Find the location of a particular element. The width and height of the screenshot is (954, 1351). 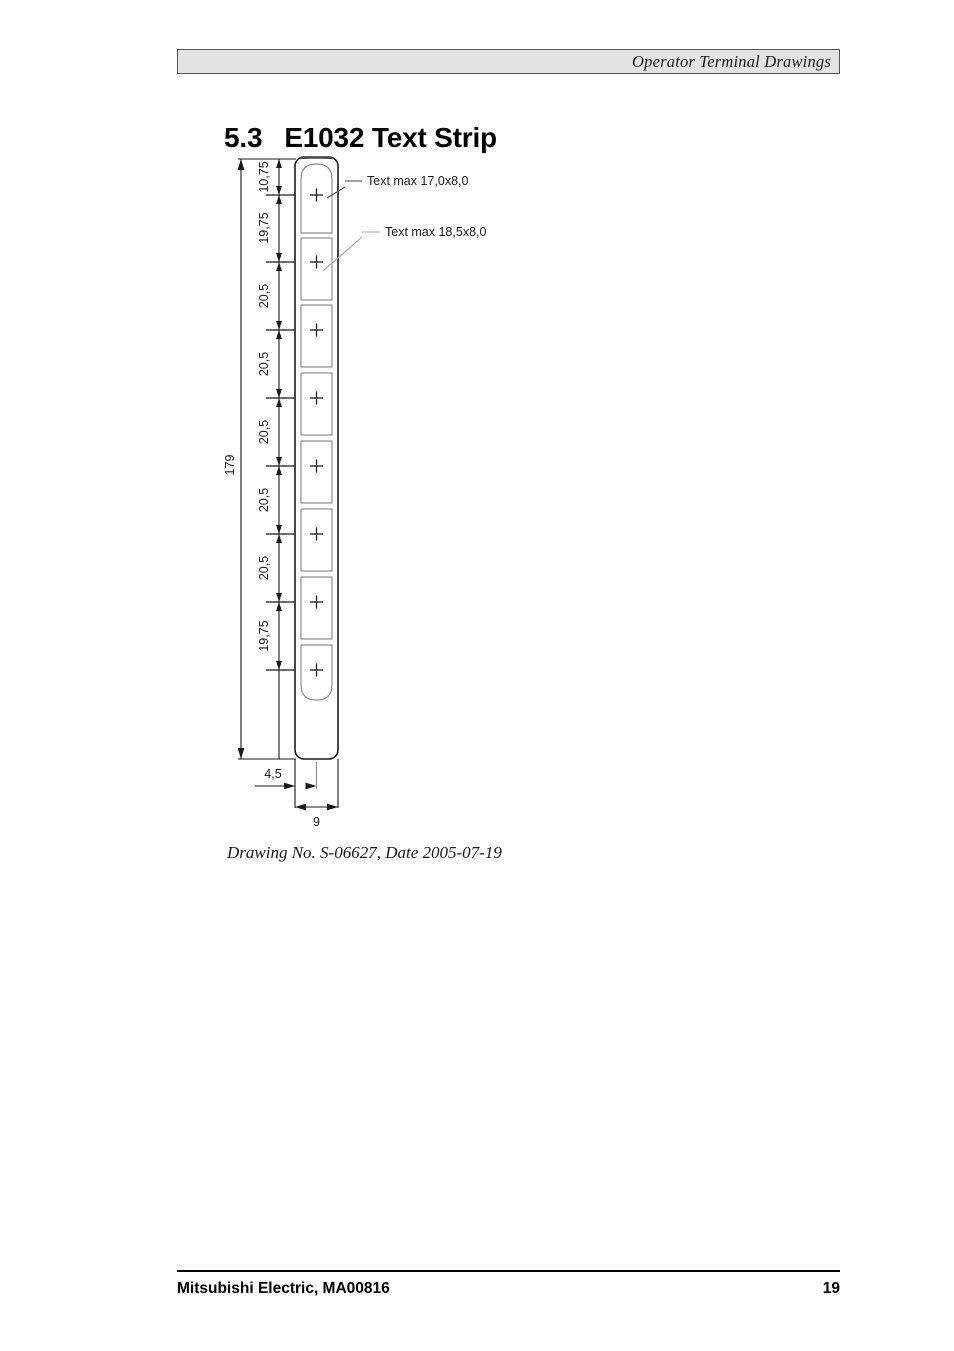

overall-arrow-top is located at coordinates (241, 164).